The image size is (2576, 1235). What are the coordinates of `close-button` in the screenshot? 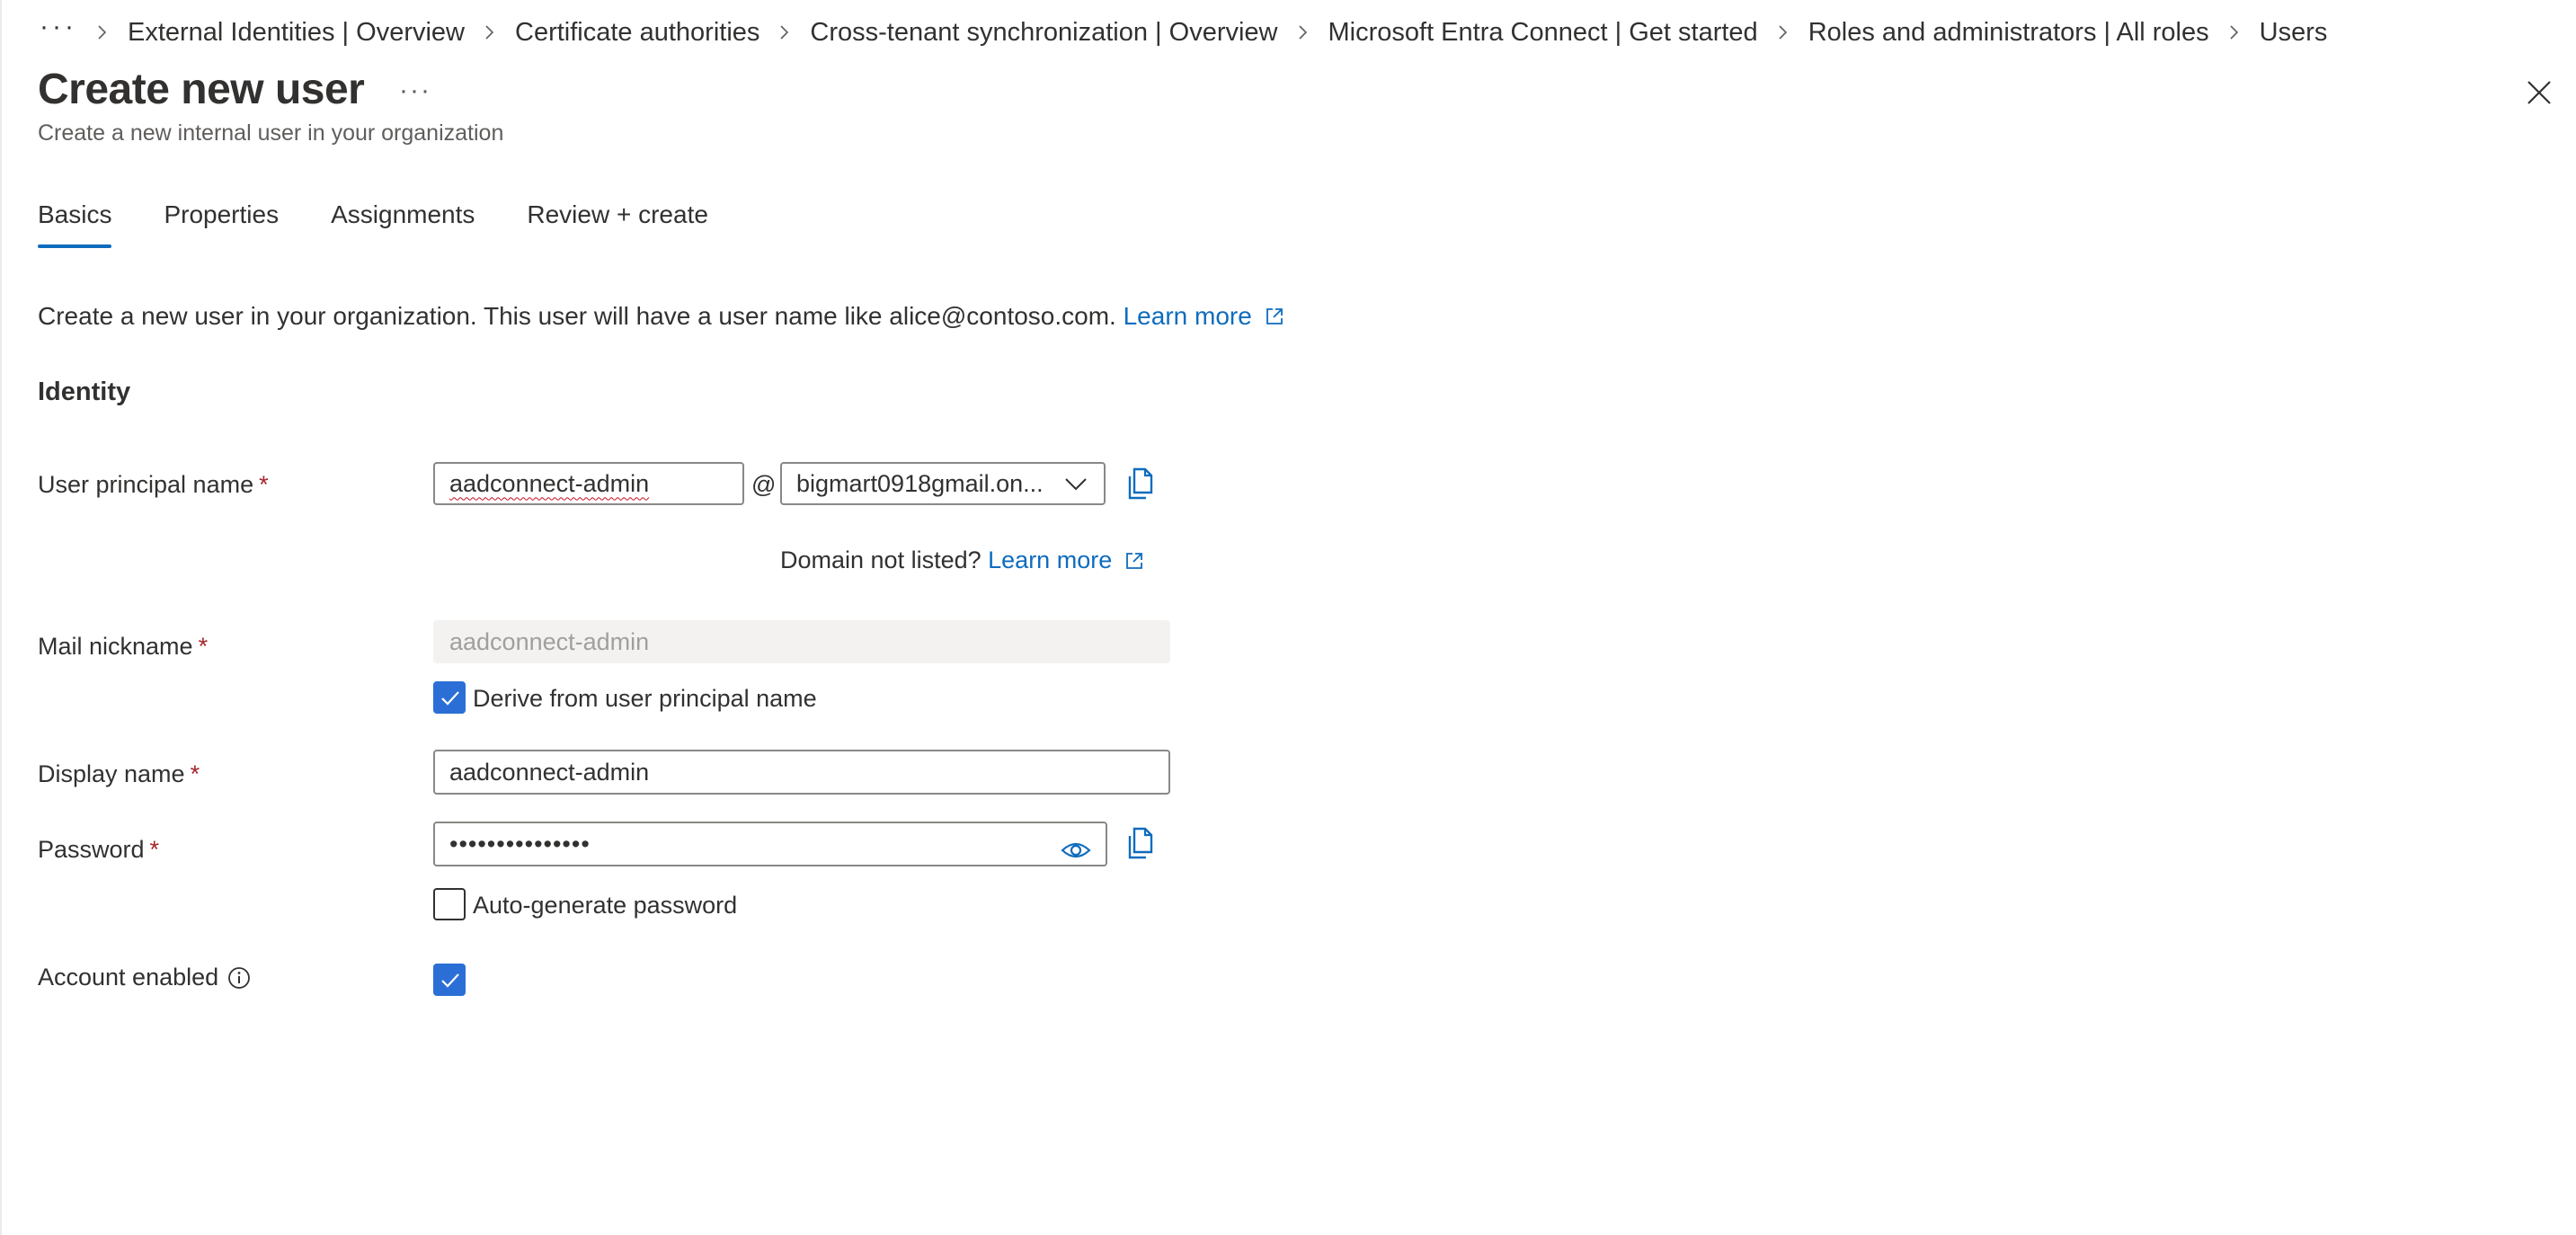 It's located at (2539, 92).